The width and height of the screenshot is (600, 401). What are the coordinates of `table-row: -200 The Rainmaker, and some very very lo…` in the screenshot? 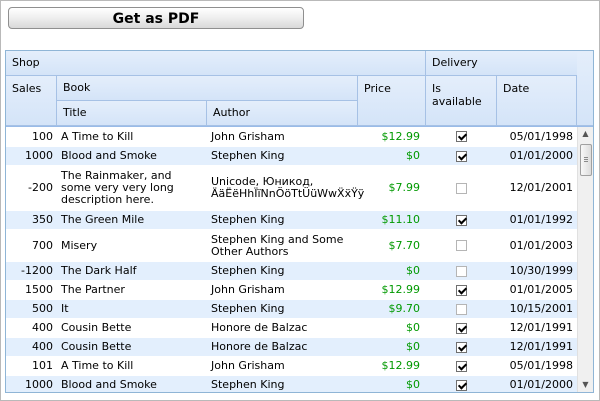 It's located at (291, 188).